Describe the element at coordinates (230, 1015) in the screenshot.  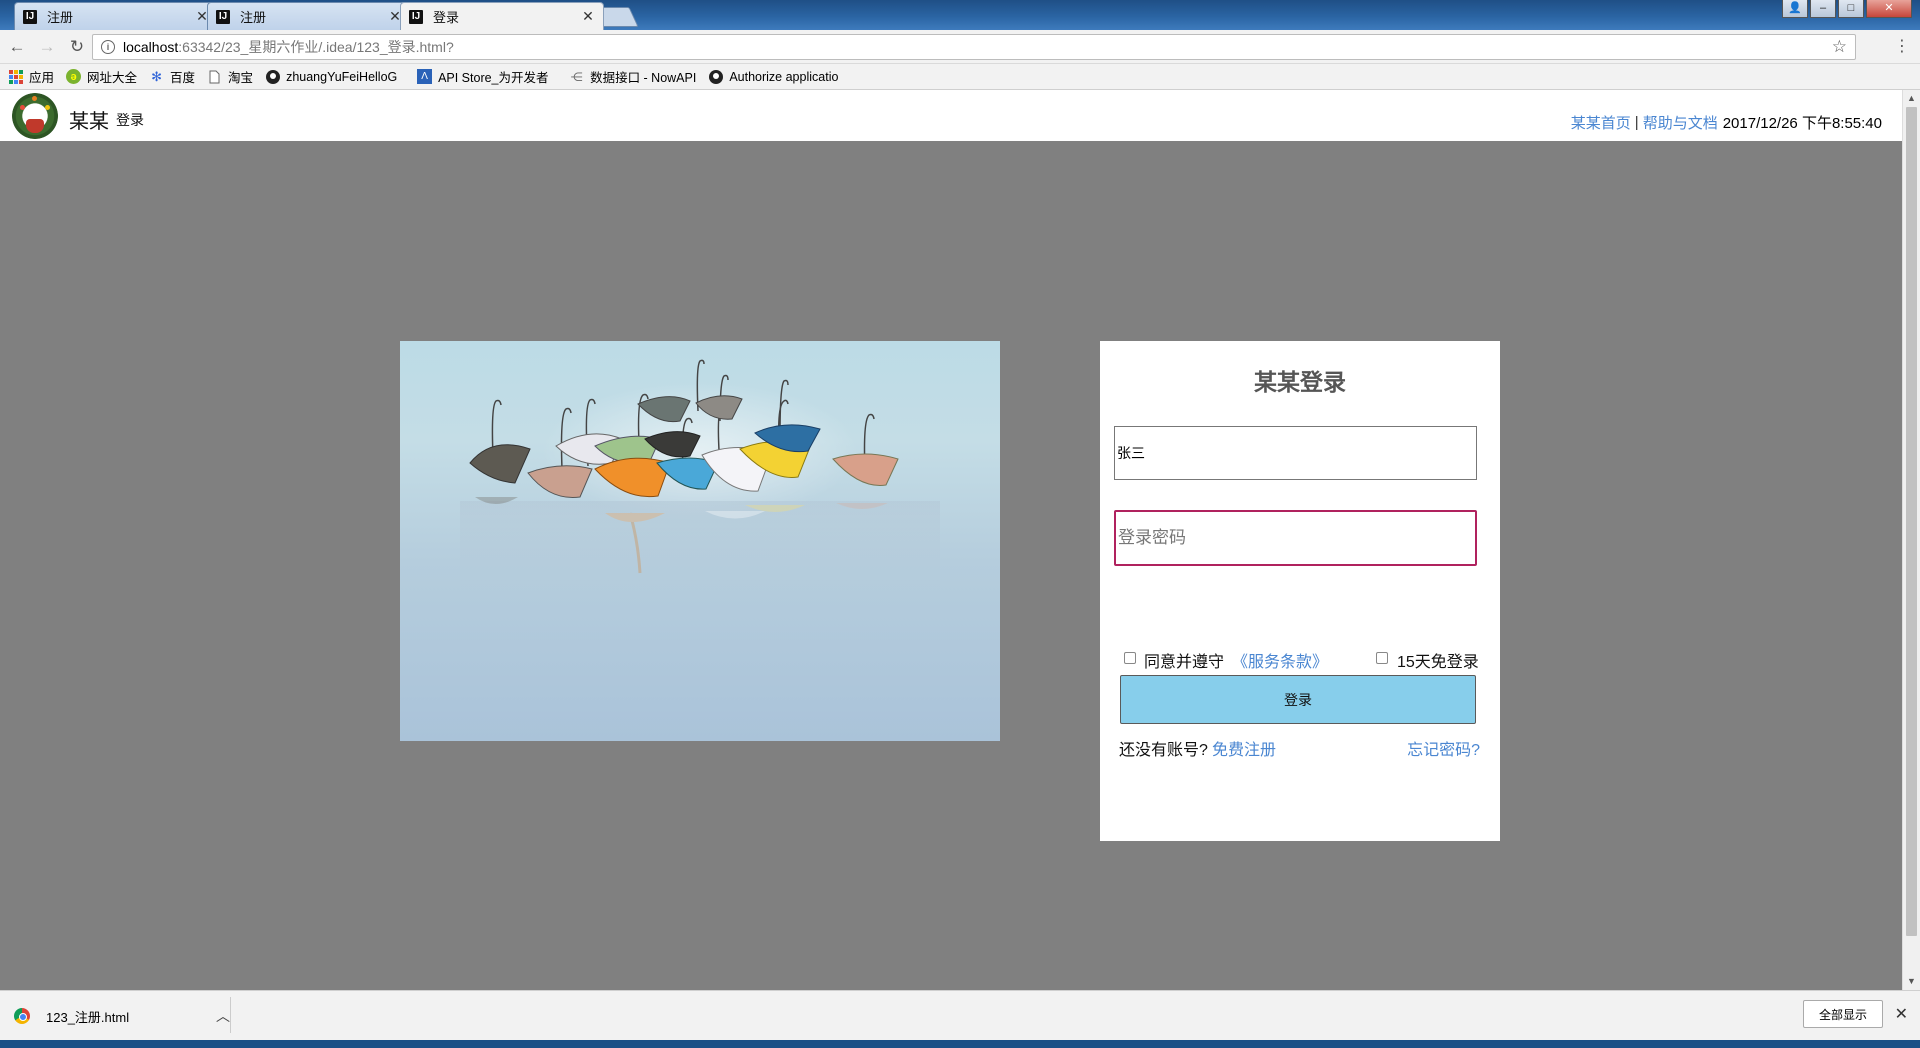
I see `divider` at that location.